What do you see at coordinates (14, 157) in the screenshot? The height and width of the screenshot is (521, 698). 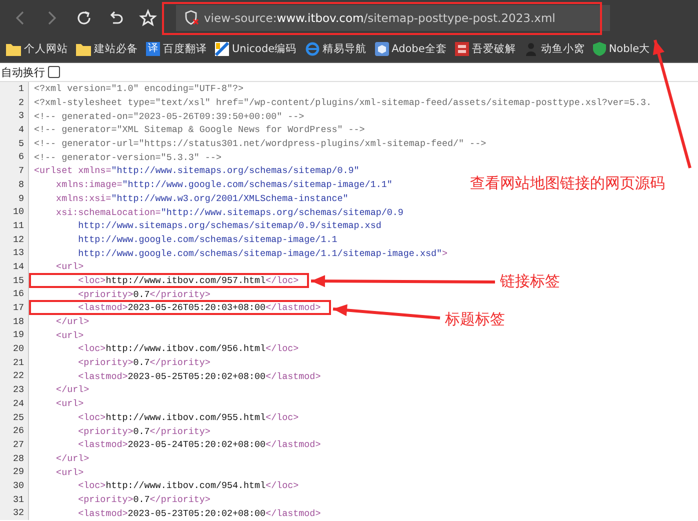 I see `line-number: 6` at bounding box center [14, 157].